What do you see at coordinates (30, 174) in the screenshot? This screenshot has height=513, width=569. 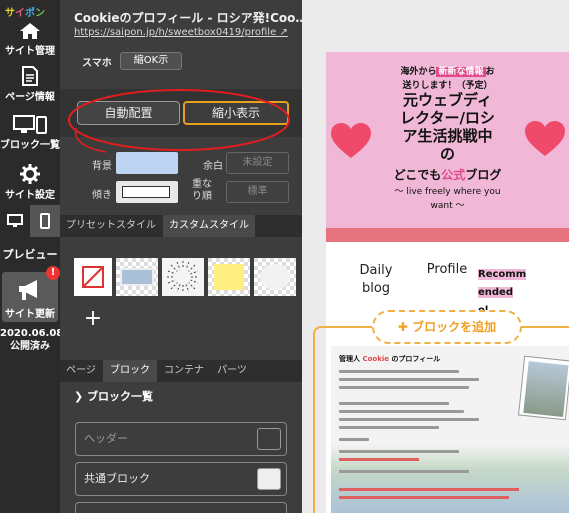 I see `gear-icon` at bounding box center [30, 174].